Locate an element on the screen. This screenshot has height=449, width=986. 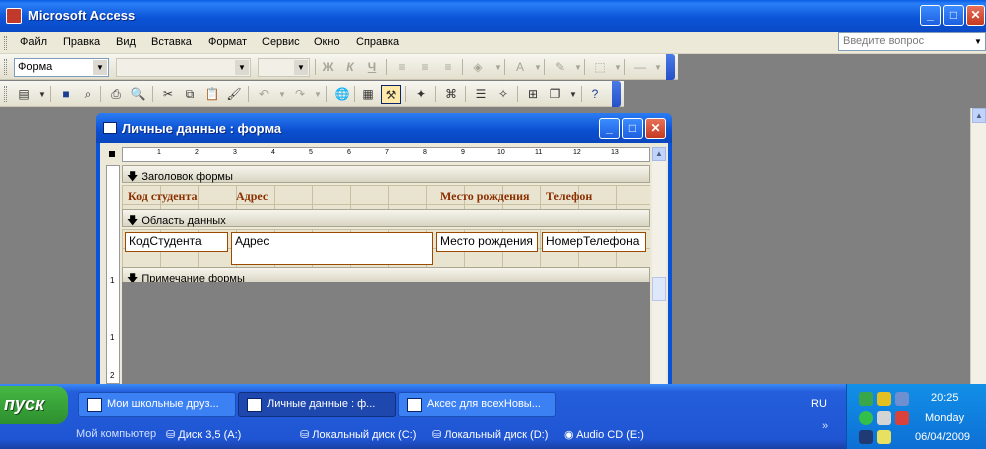
redo-icon: ↷ is located at coordinates (300, 94).